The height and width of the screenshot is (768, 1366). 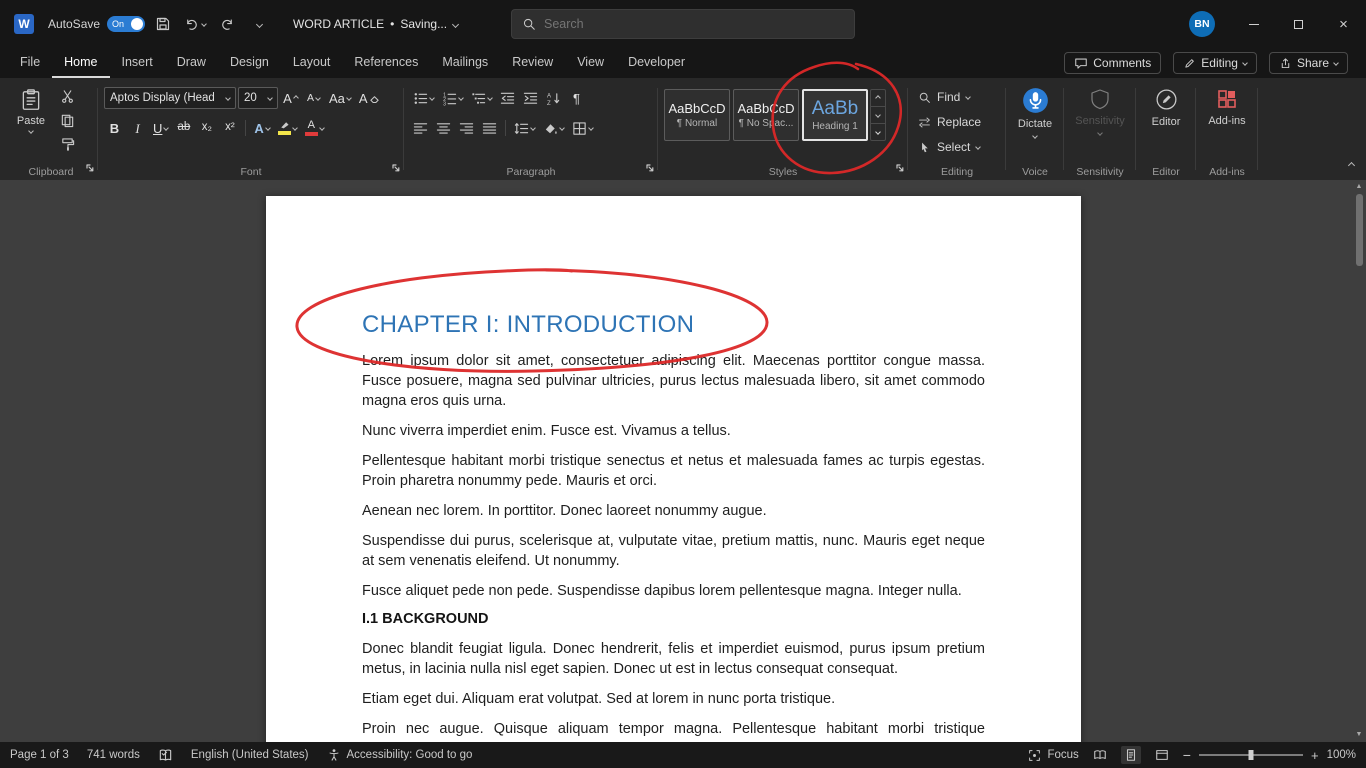 I want to click on line-spacing-button, so click(x=524, y=128).